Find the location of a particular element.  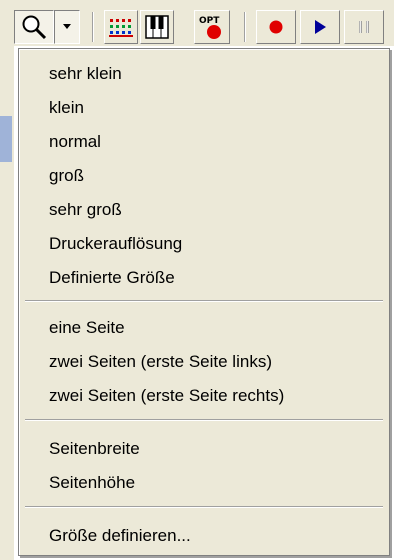

menu-item-sehr-gross: sehr groß is located at coordinates (85, 210).